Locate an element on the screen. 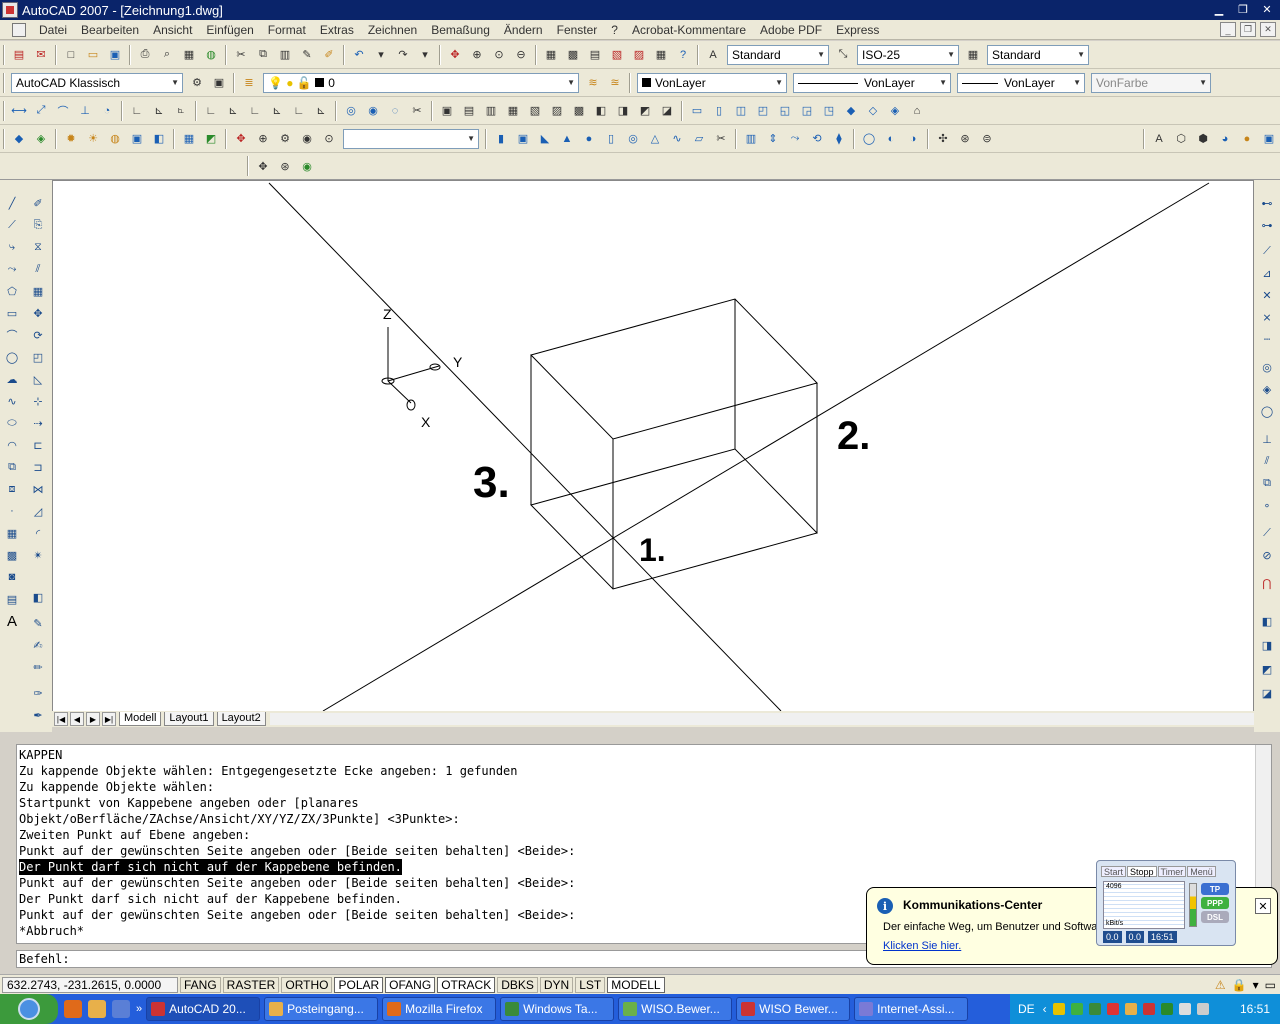  revision-cloud-icon: ☁ is located at coordinates (12, 379).